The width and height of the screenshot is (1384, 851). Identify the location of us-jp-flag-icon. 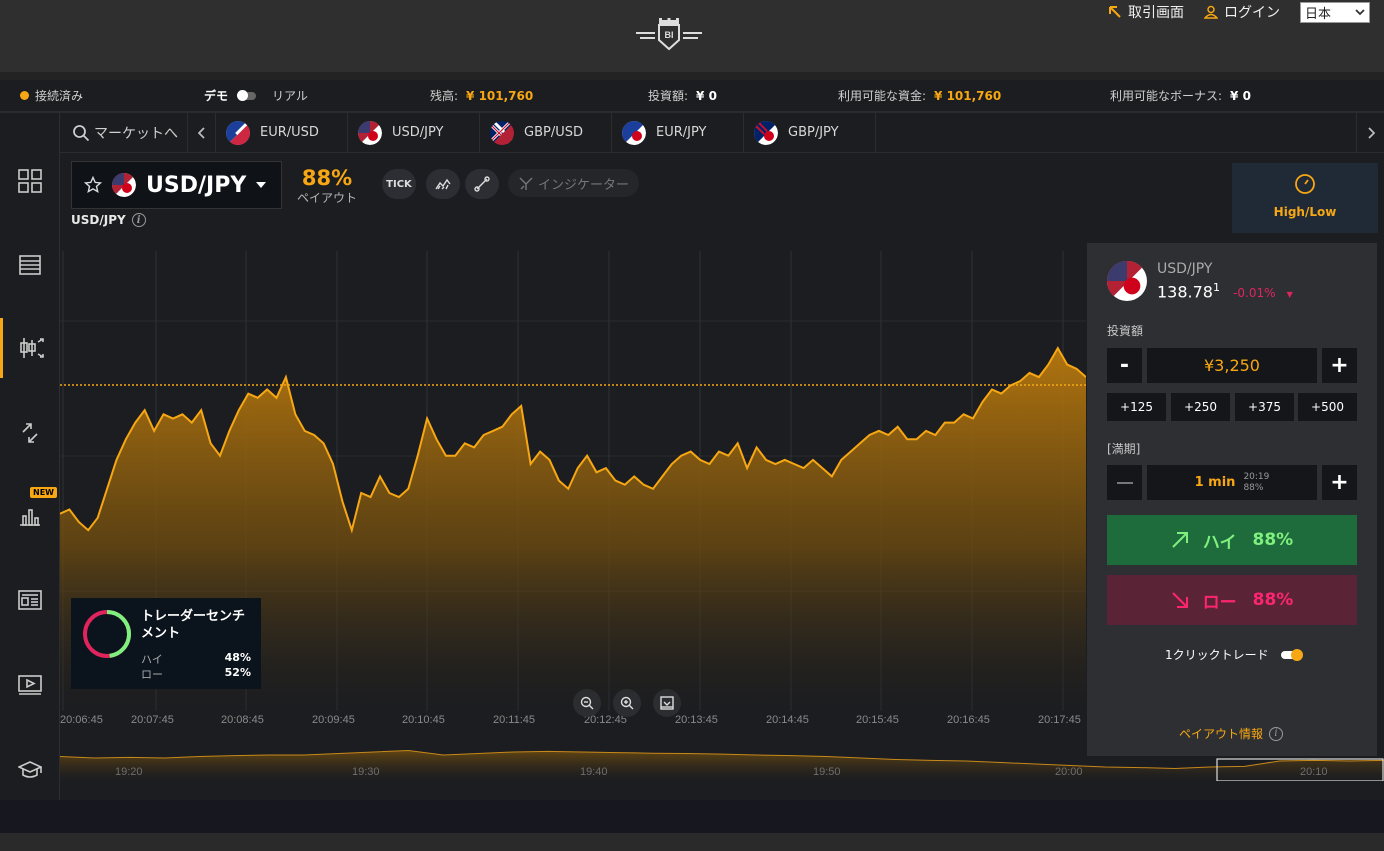
(124, 185).